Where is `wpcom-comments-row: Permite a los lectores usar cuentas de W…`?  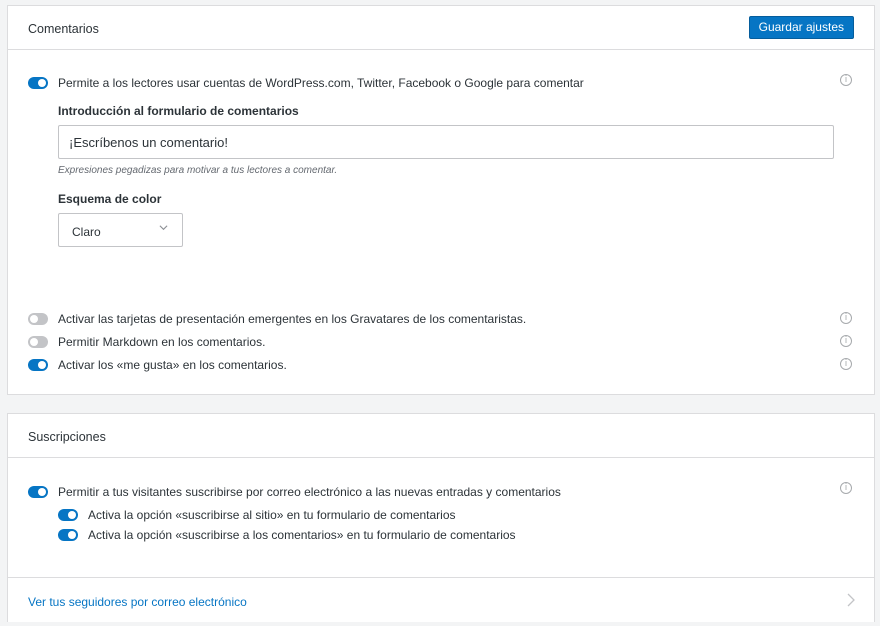
wpcom-comments-row: Permite a los lectores usar cuentas de W… is located at coordinates (306, 83).